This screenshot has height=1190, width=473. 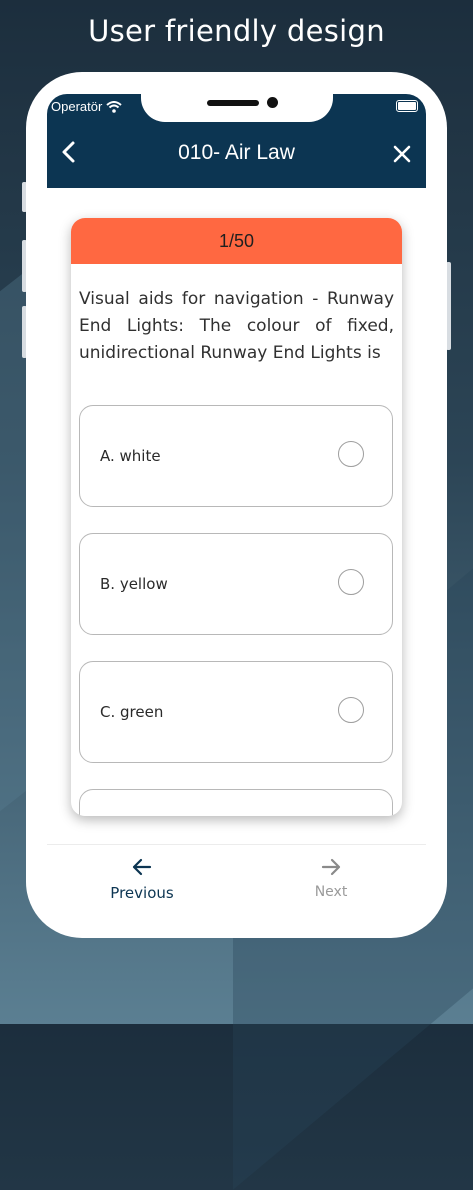 What do you see at coordinates (407, 106) in the screenshot?
I see `battery-icon` at bounding box center [407, 106].